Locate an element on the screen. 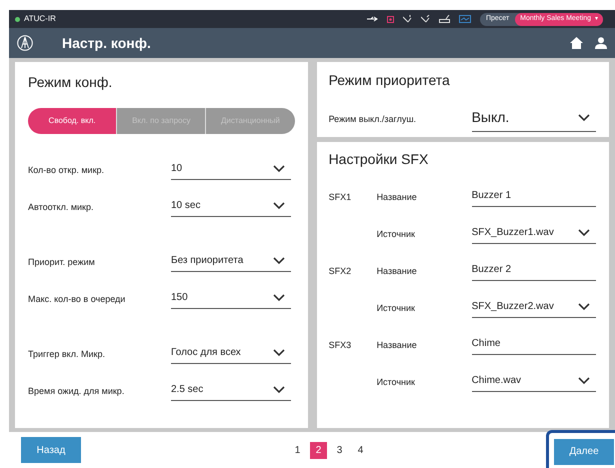 Image resolution: width=615 pixels, height=468 pixels. dropdown: Выкл. is located at coordinates (534, 119).